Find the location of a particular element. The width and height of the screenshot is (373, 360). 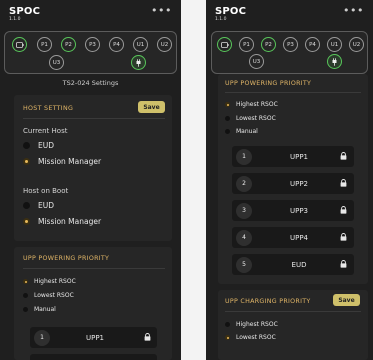

host-save-button: Save is located at coordinates (151, 107).